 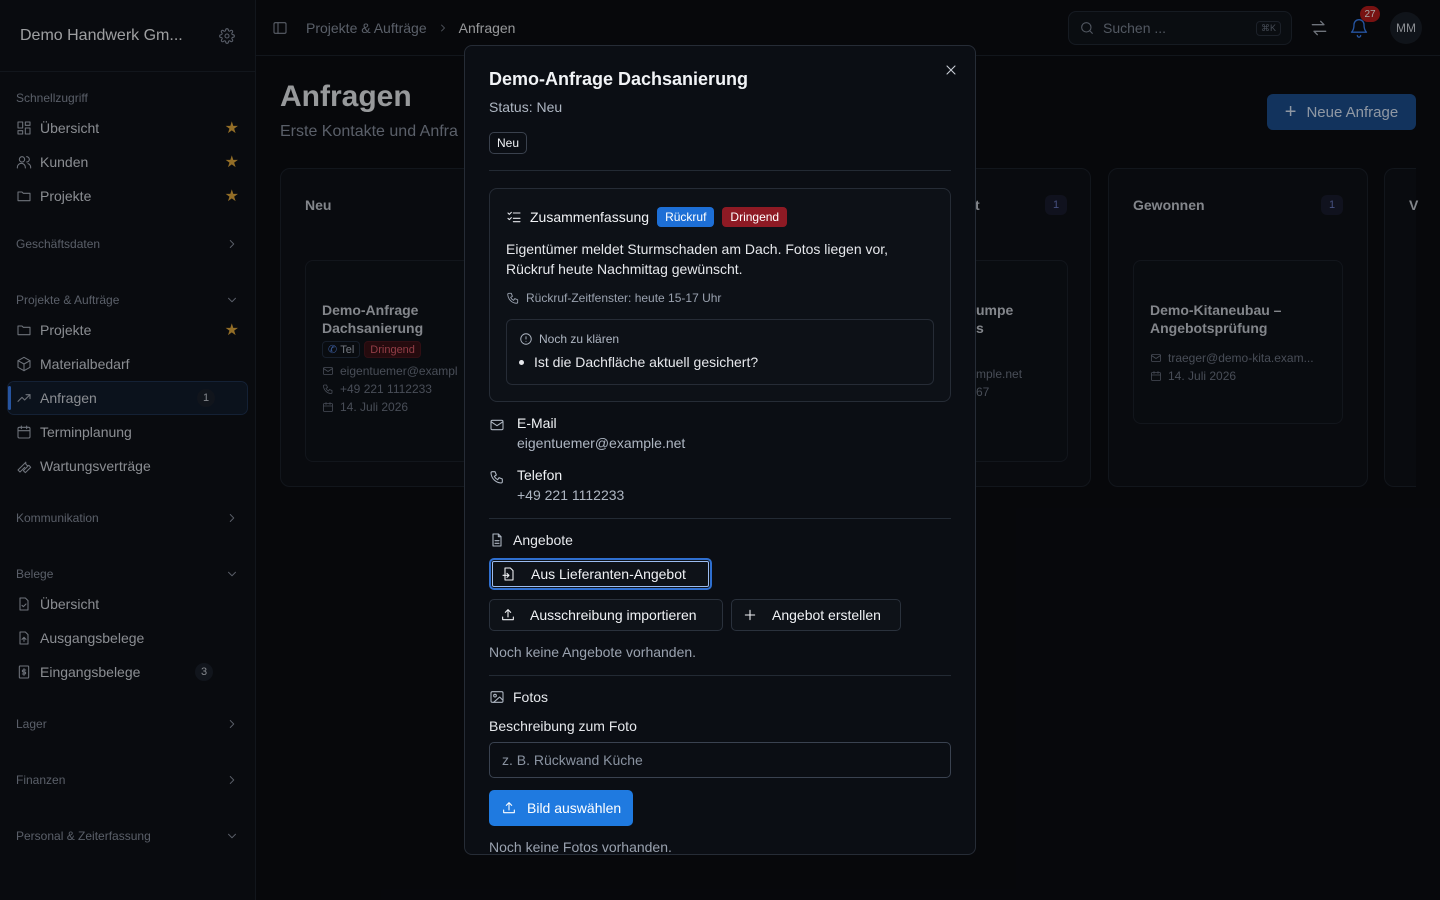 I want to click on list-item: Ist die Dachfläche aktuell gesichert?, so click(x=638, y=362).